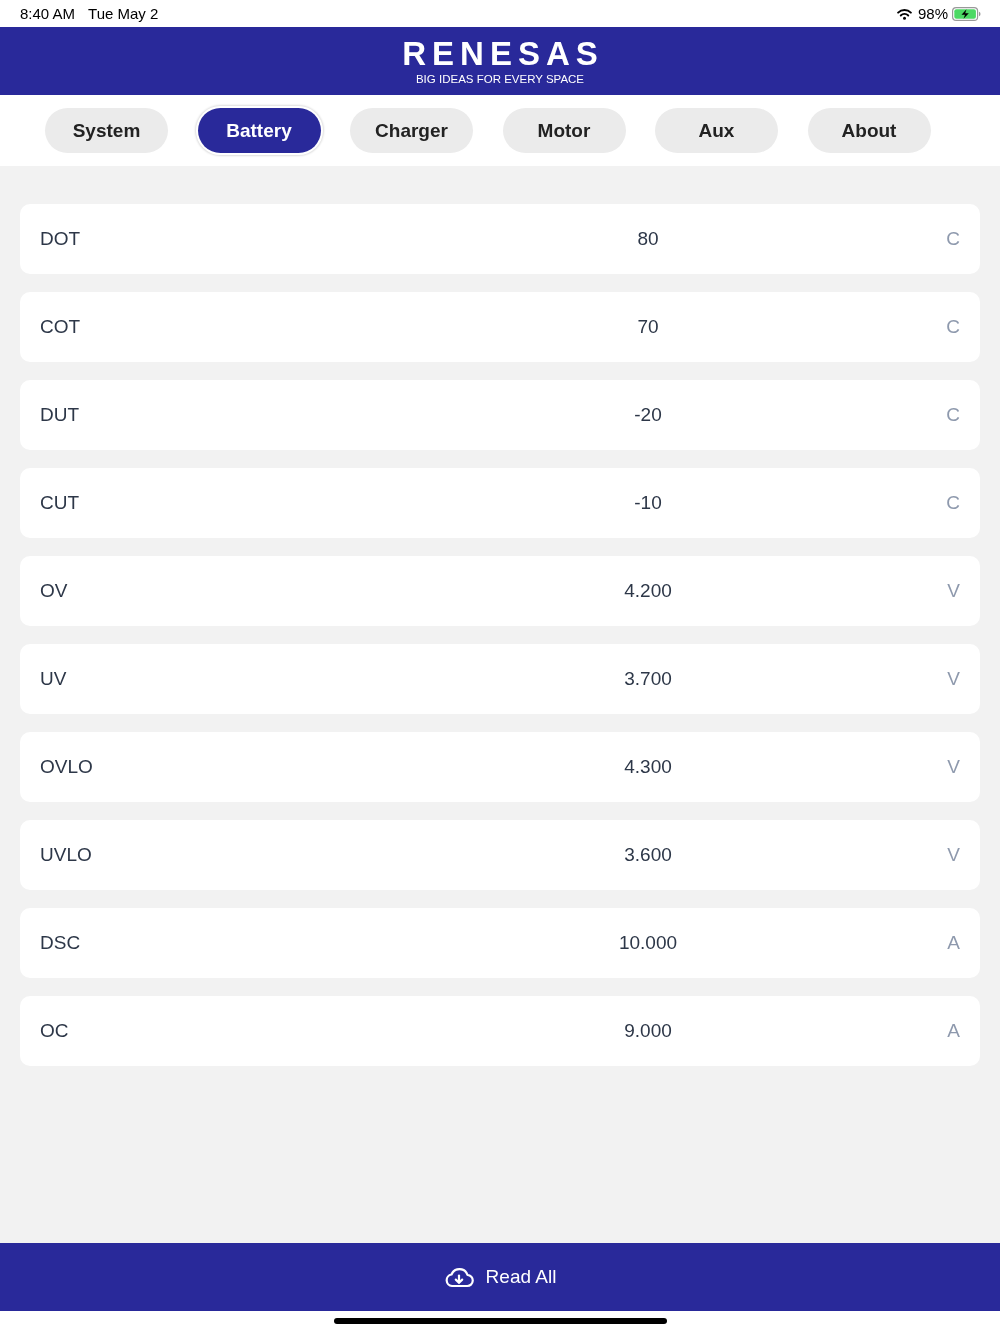 The image size is (1000, 1334). What do you see at coordinates (500, 1277) in the screenshot?
I see `read-all-button: Read All` at bounding box center [500, 1277].